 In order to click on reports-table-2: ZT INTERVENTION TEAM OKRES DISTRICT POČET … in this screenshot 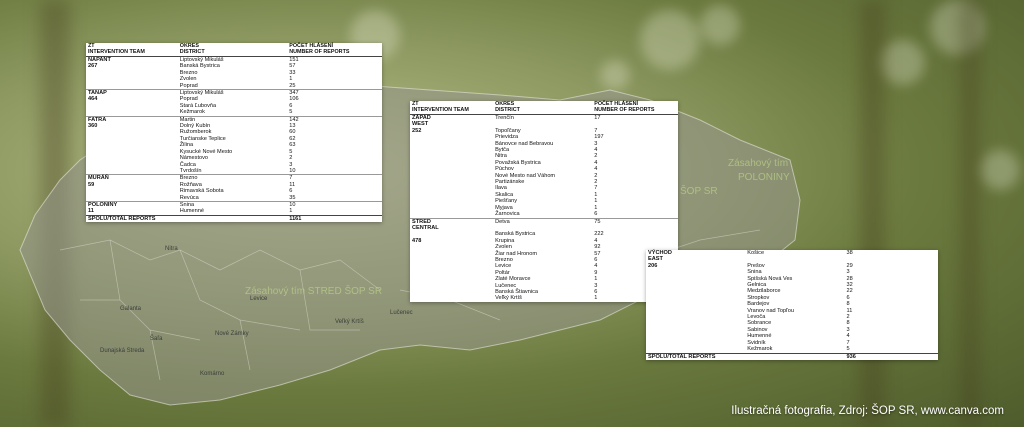, I will do `click(544, 201)`.